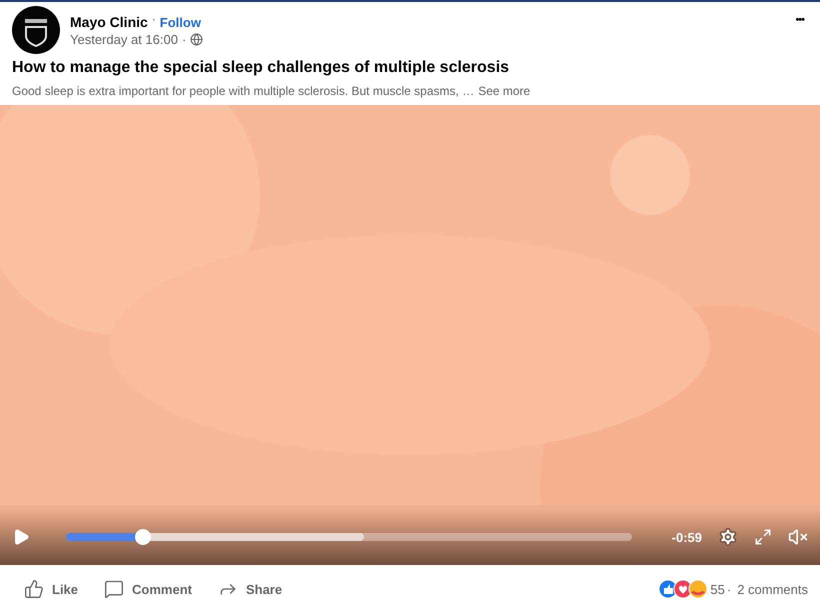 The height and width of the screenshot is (613, 820). What do you see at coordinates (683, 589) in the screenshot?
I see `reactions-icon` at bounding box center [683, 589].